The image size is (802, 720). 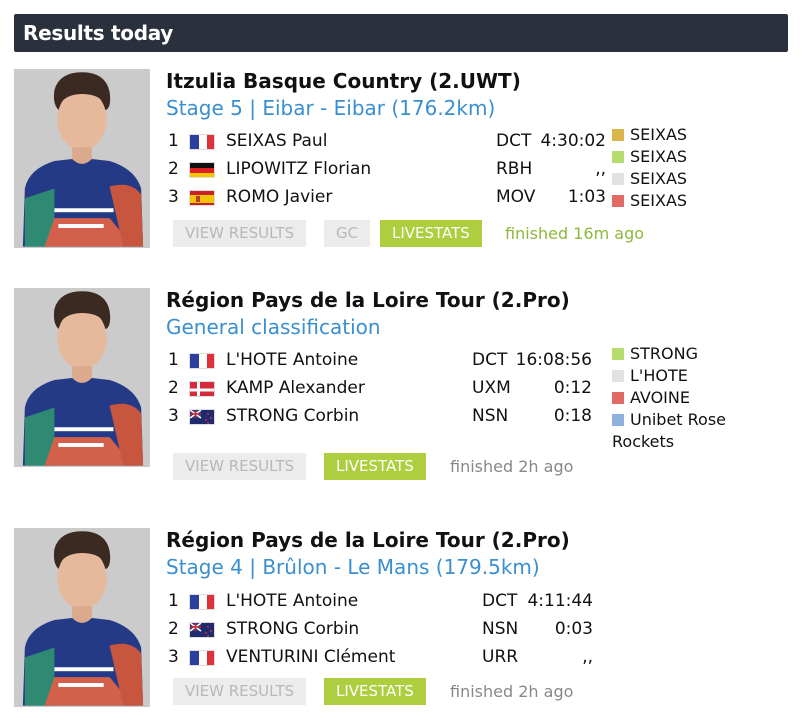 I want to click on rider-name: ROMO Javier, so click(x=279, y=197).